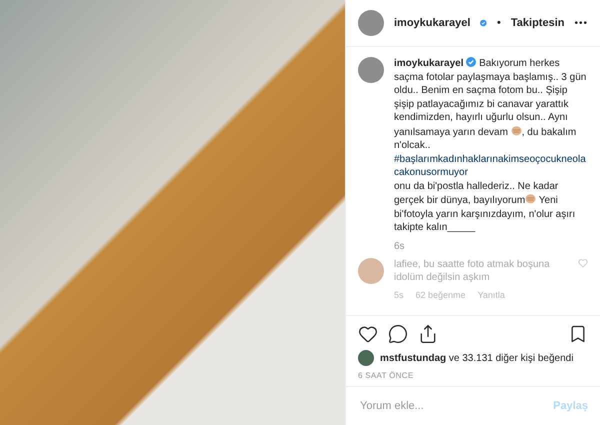 This screenshot has height=425, width=600. I want to click on post-time: 6s, so click(400, 246).